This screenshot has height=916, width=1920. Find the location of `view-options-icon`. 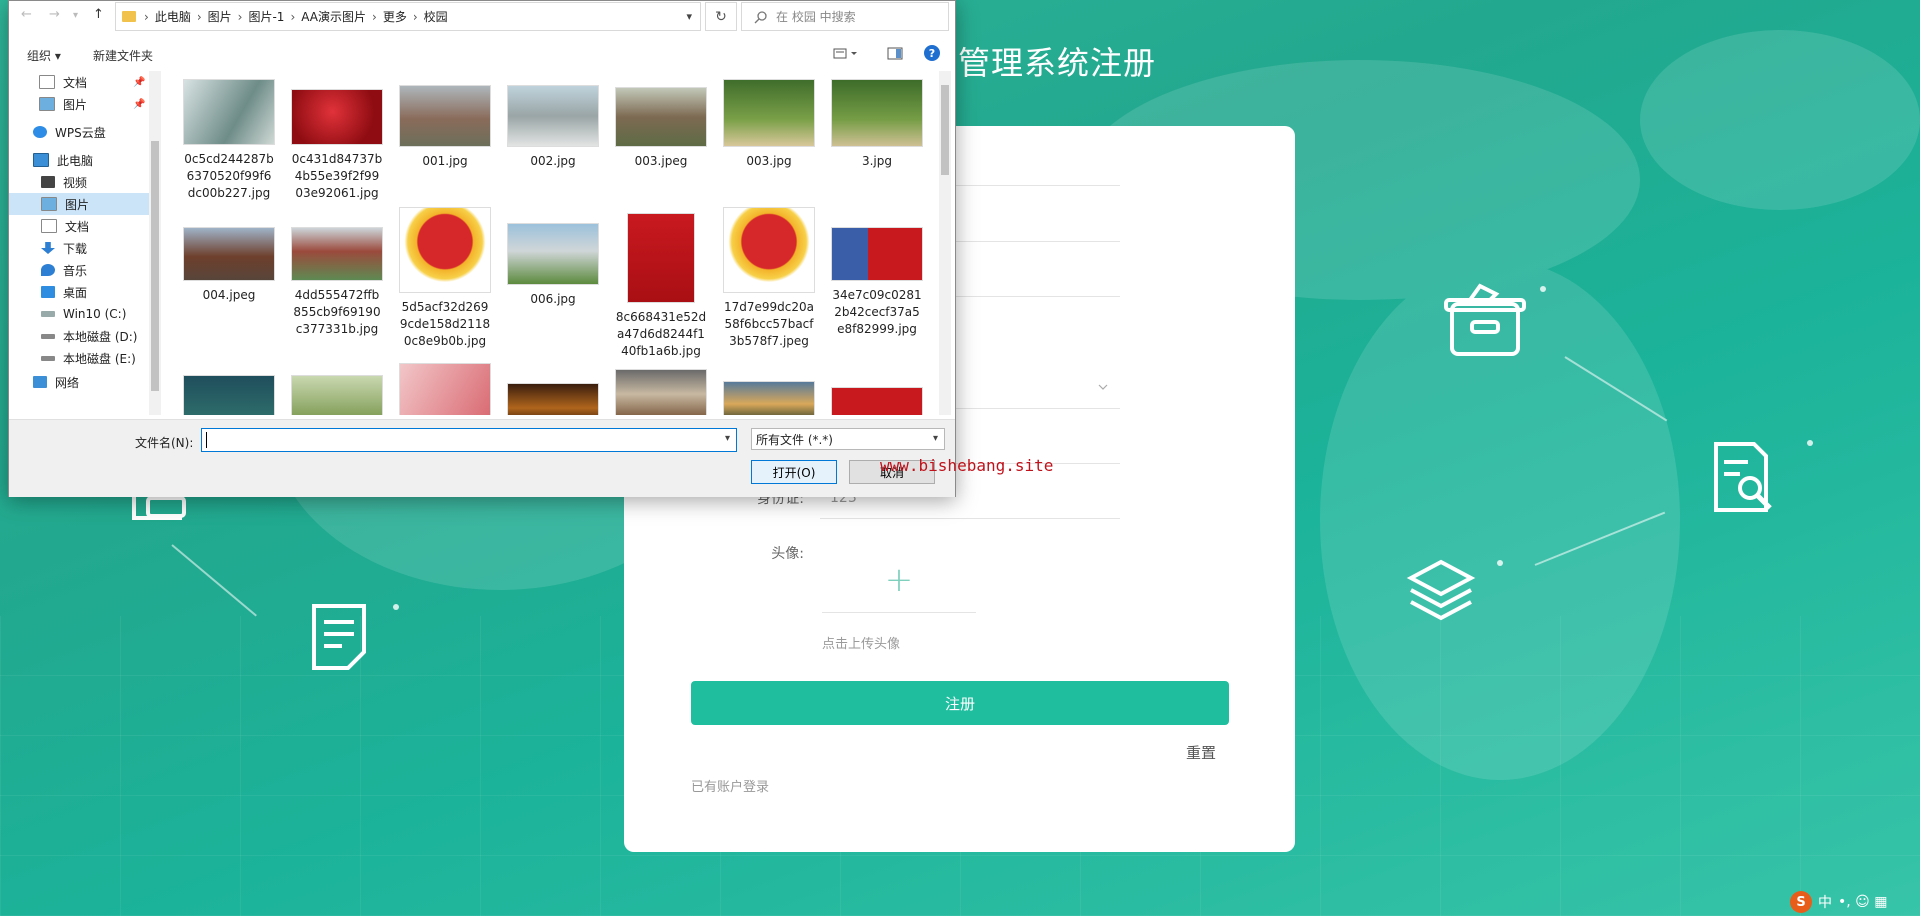

view-options-icon is located at coordinates (846, 54).